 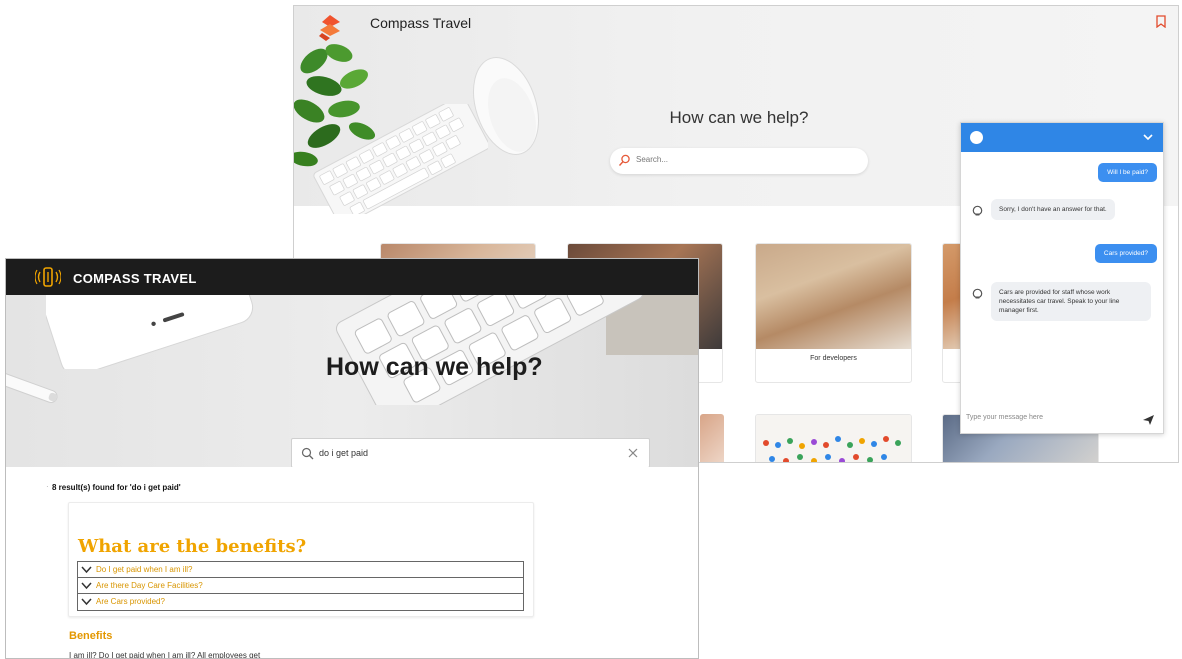 What do you see at coordinates (91, 636) in the screenshot?
I see `section-heading: Benefits` at bounding box center [91, 636].